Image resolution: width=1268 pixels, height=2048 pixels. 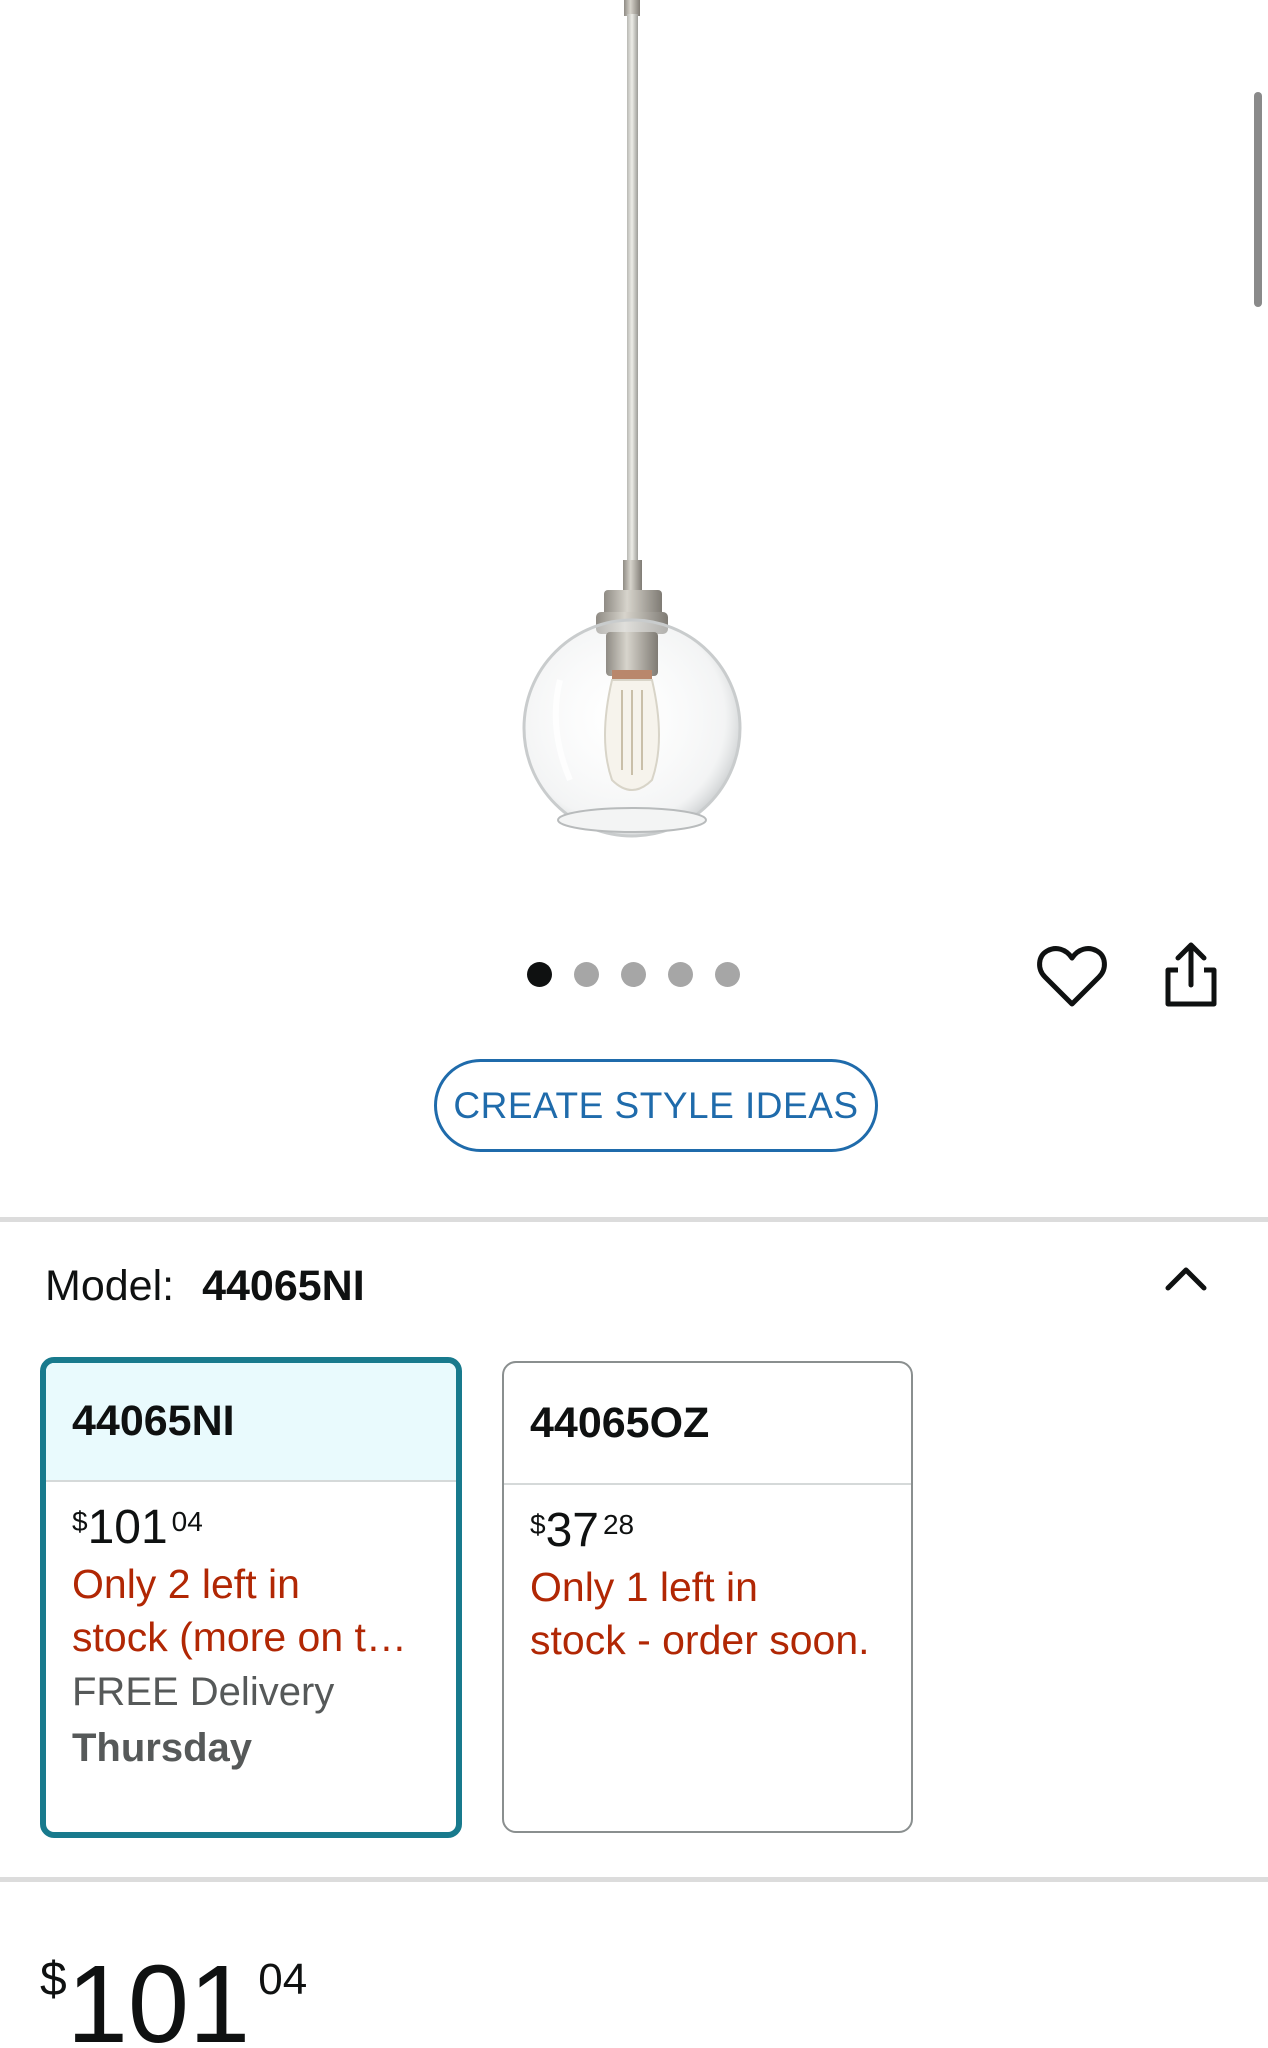 I want to click on scrollbar, so click(x=1258, y=199).